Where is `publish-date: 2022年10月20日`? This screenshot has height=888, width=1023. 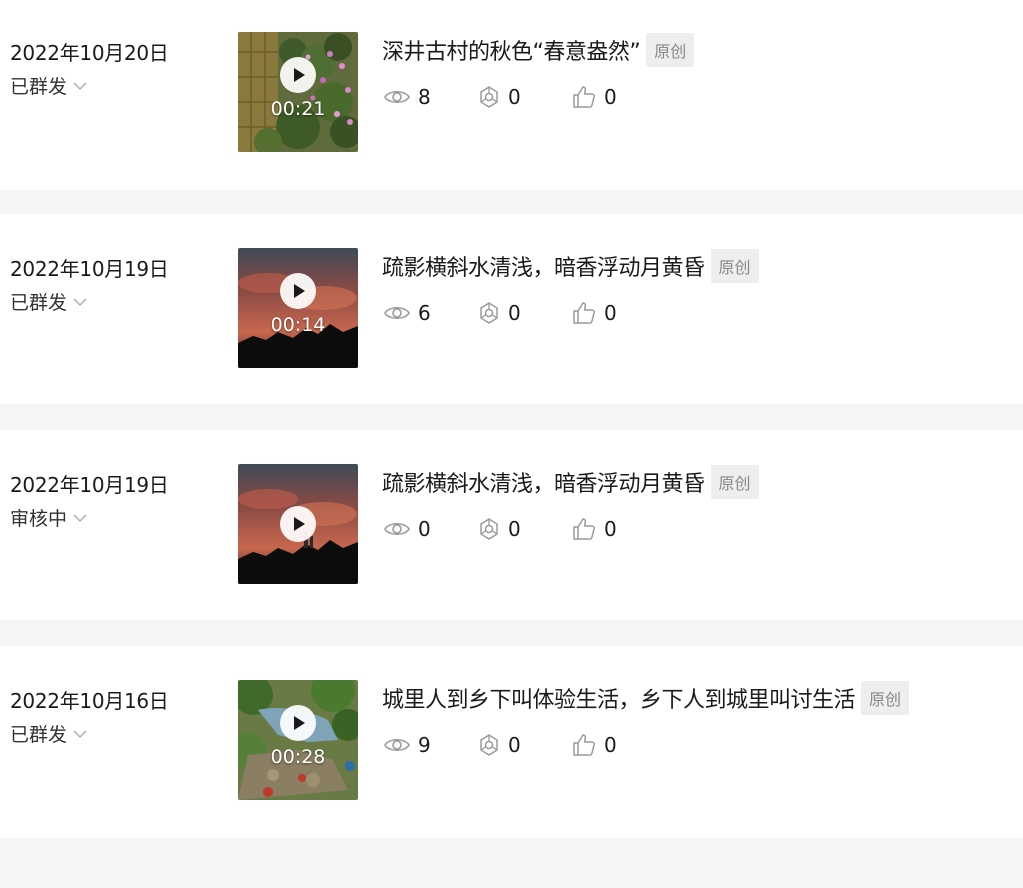
publish-date: 2022年10月20日 is located at coordinates (89, 53).